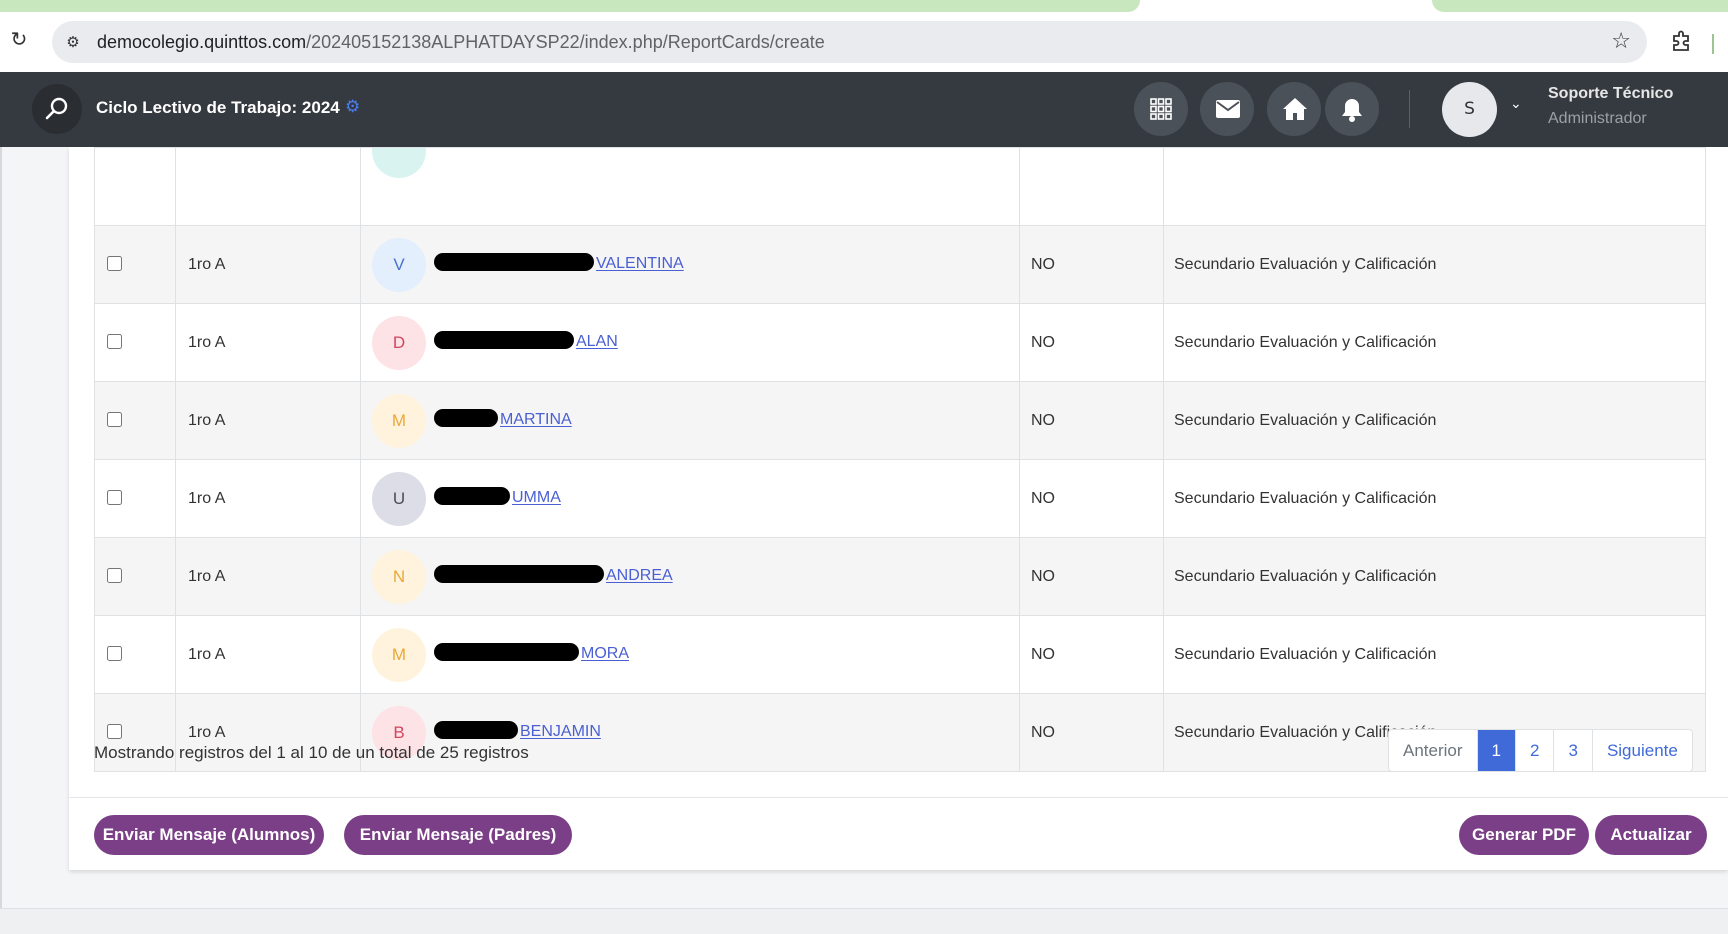  I want to click on search-icon, so click(56, 108).